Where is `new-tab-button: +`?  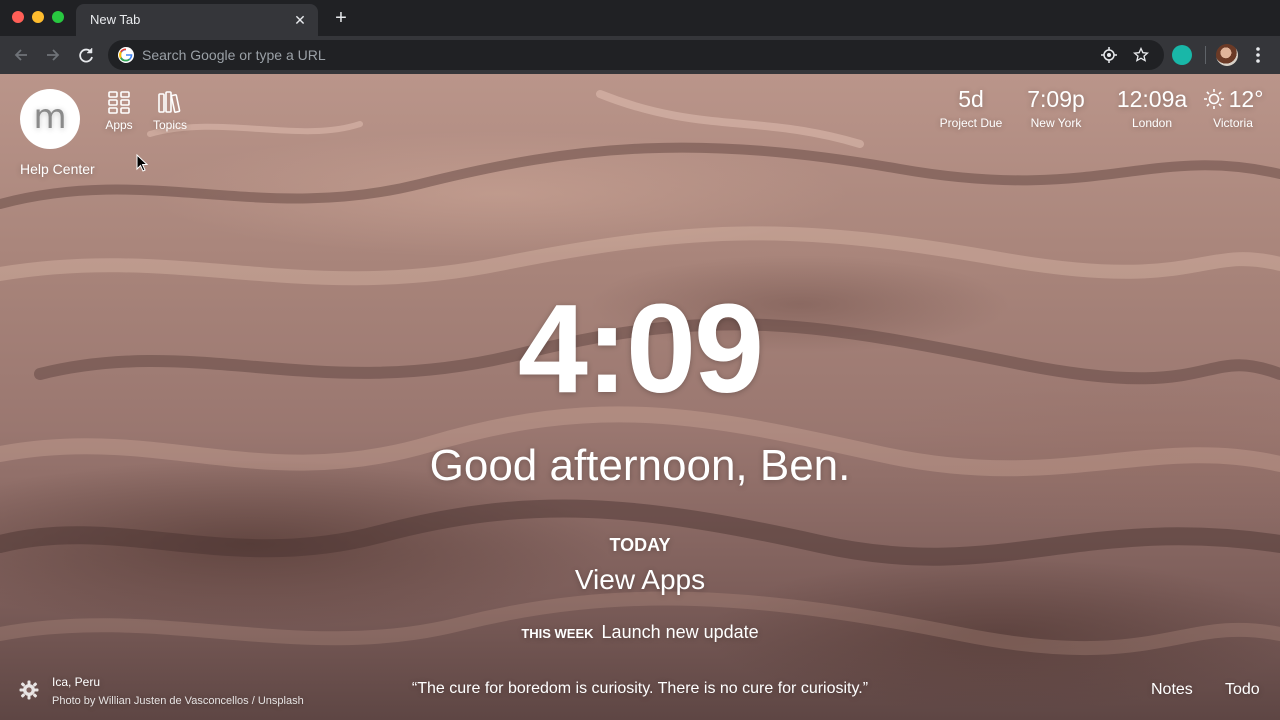 new-tab-button: + is located at coordinates (341, 19).